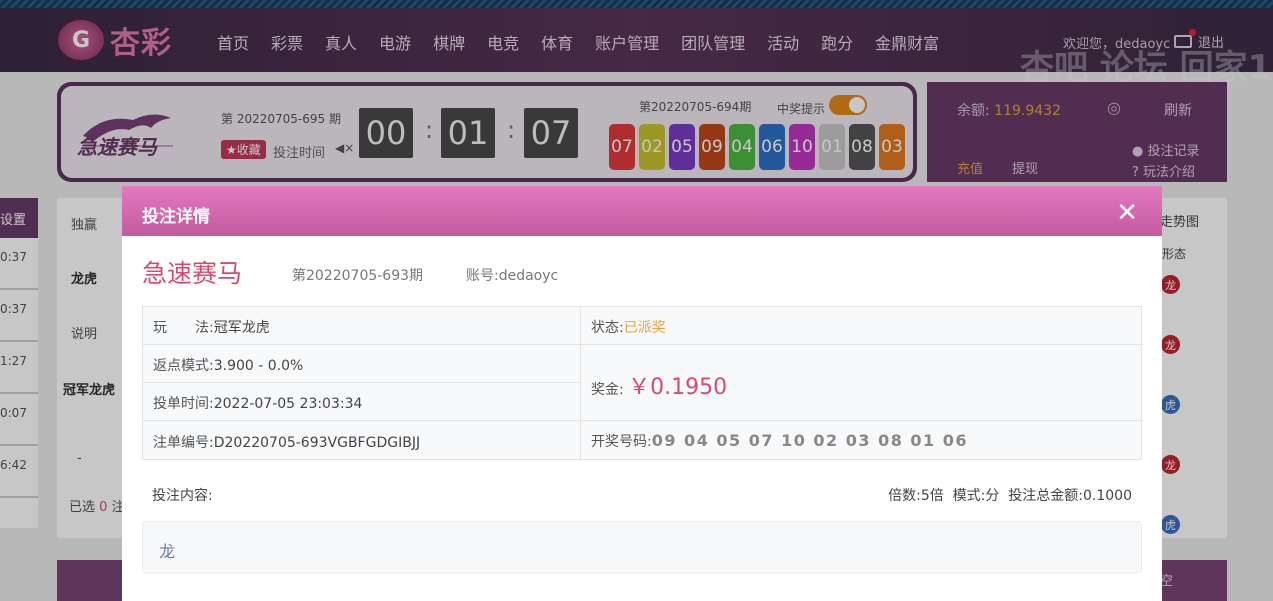  What do you see at coordinates (358, 276) in the screenshot?
I see `modal-issue: 第20220705-693期` at bounding box center [358, 276].